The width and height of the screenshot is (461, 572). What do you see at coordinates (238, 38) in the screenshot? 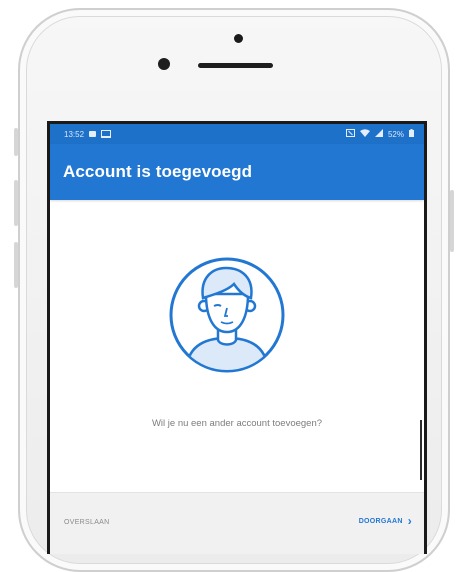
I see `phone-top-sensor` at bounding box center [238, 38].